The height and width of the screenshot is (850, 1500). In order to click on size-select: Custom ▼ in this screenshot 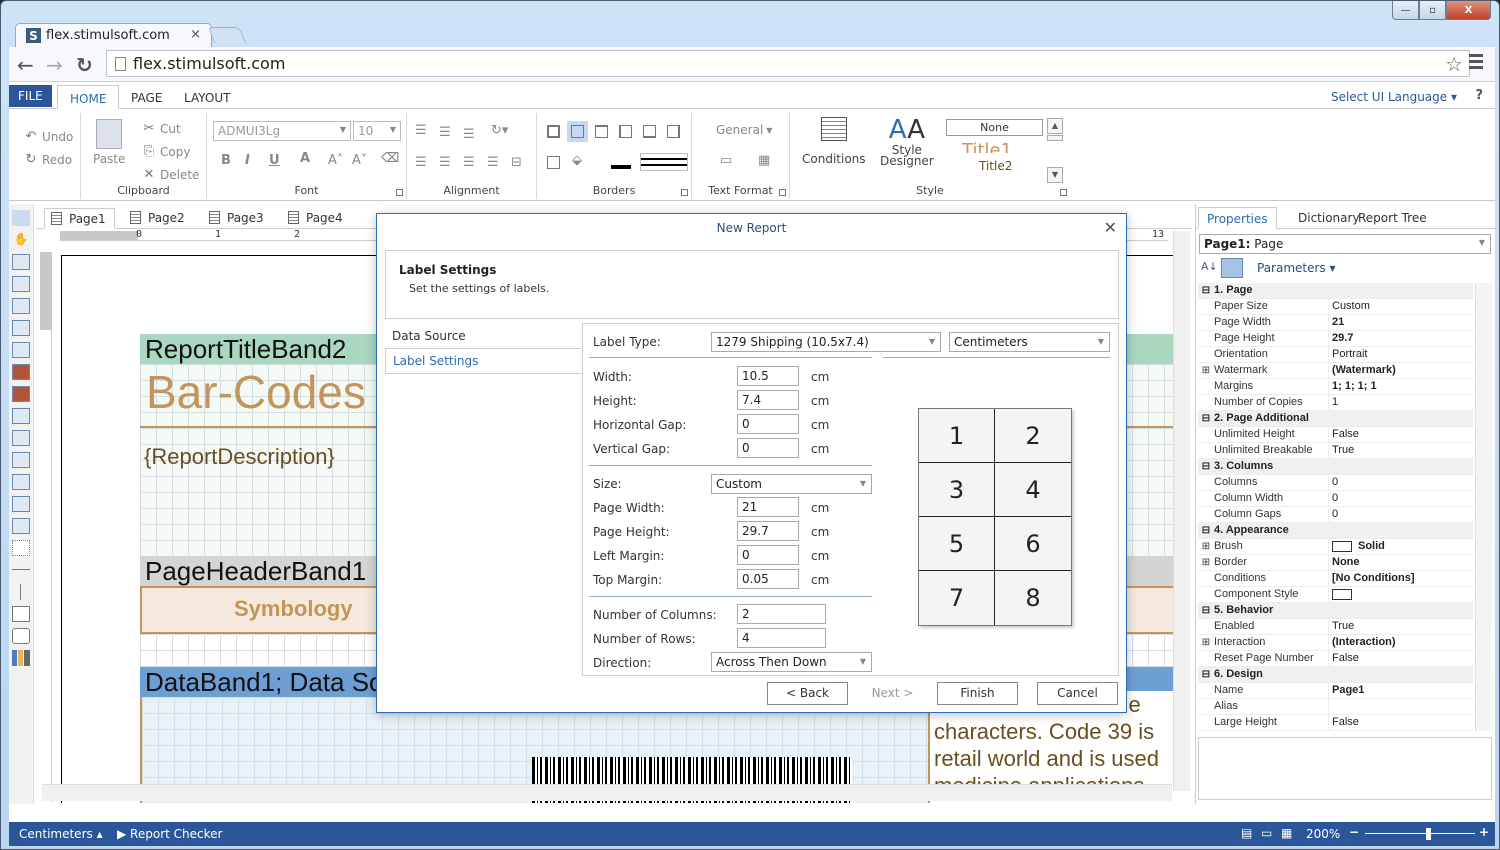, I will do `click(791, 484)`.